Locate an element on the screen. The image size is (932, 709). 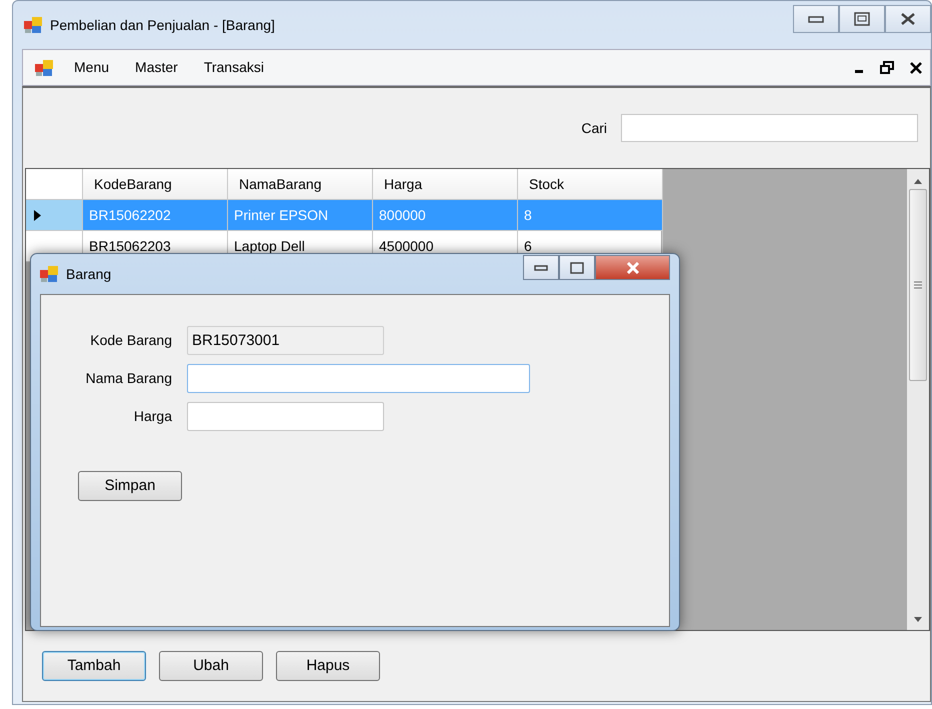
action-button: Hapus is located at coordinates (328, 666).